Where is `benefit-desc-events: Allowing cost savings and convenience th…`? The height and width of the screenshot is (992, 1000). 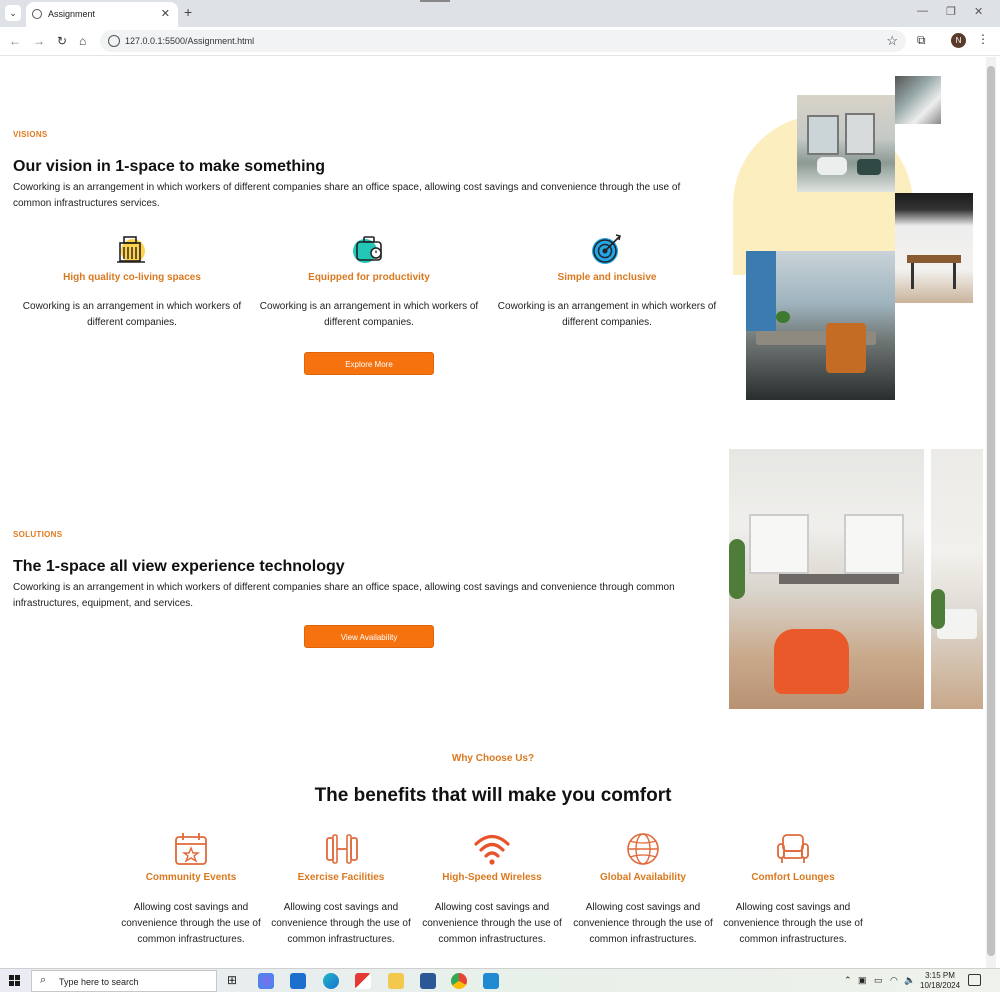 benefit-desc-events: Allowing cost savings and convenience th… is located at coordinates (191, 923).